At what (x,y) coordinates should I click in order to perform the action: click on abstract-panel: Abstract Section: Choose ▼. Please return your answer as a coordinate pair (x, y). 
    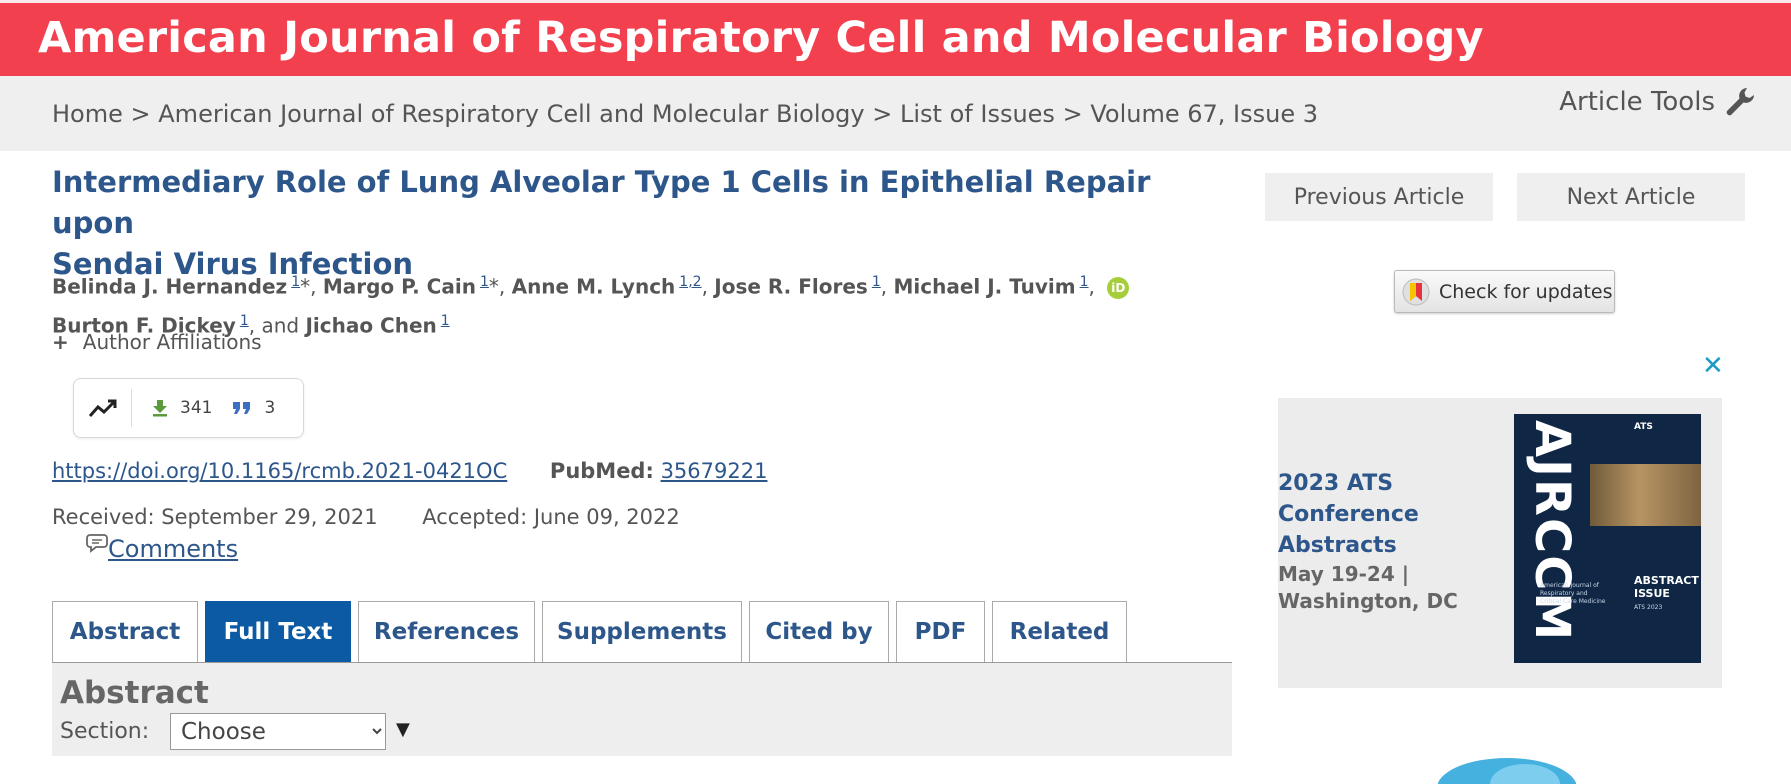
    Looking at the image, I should click on (642, 709).